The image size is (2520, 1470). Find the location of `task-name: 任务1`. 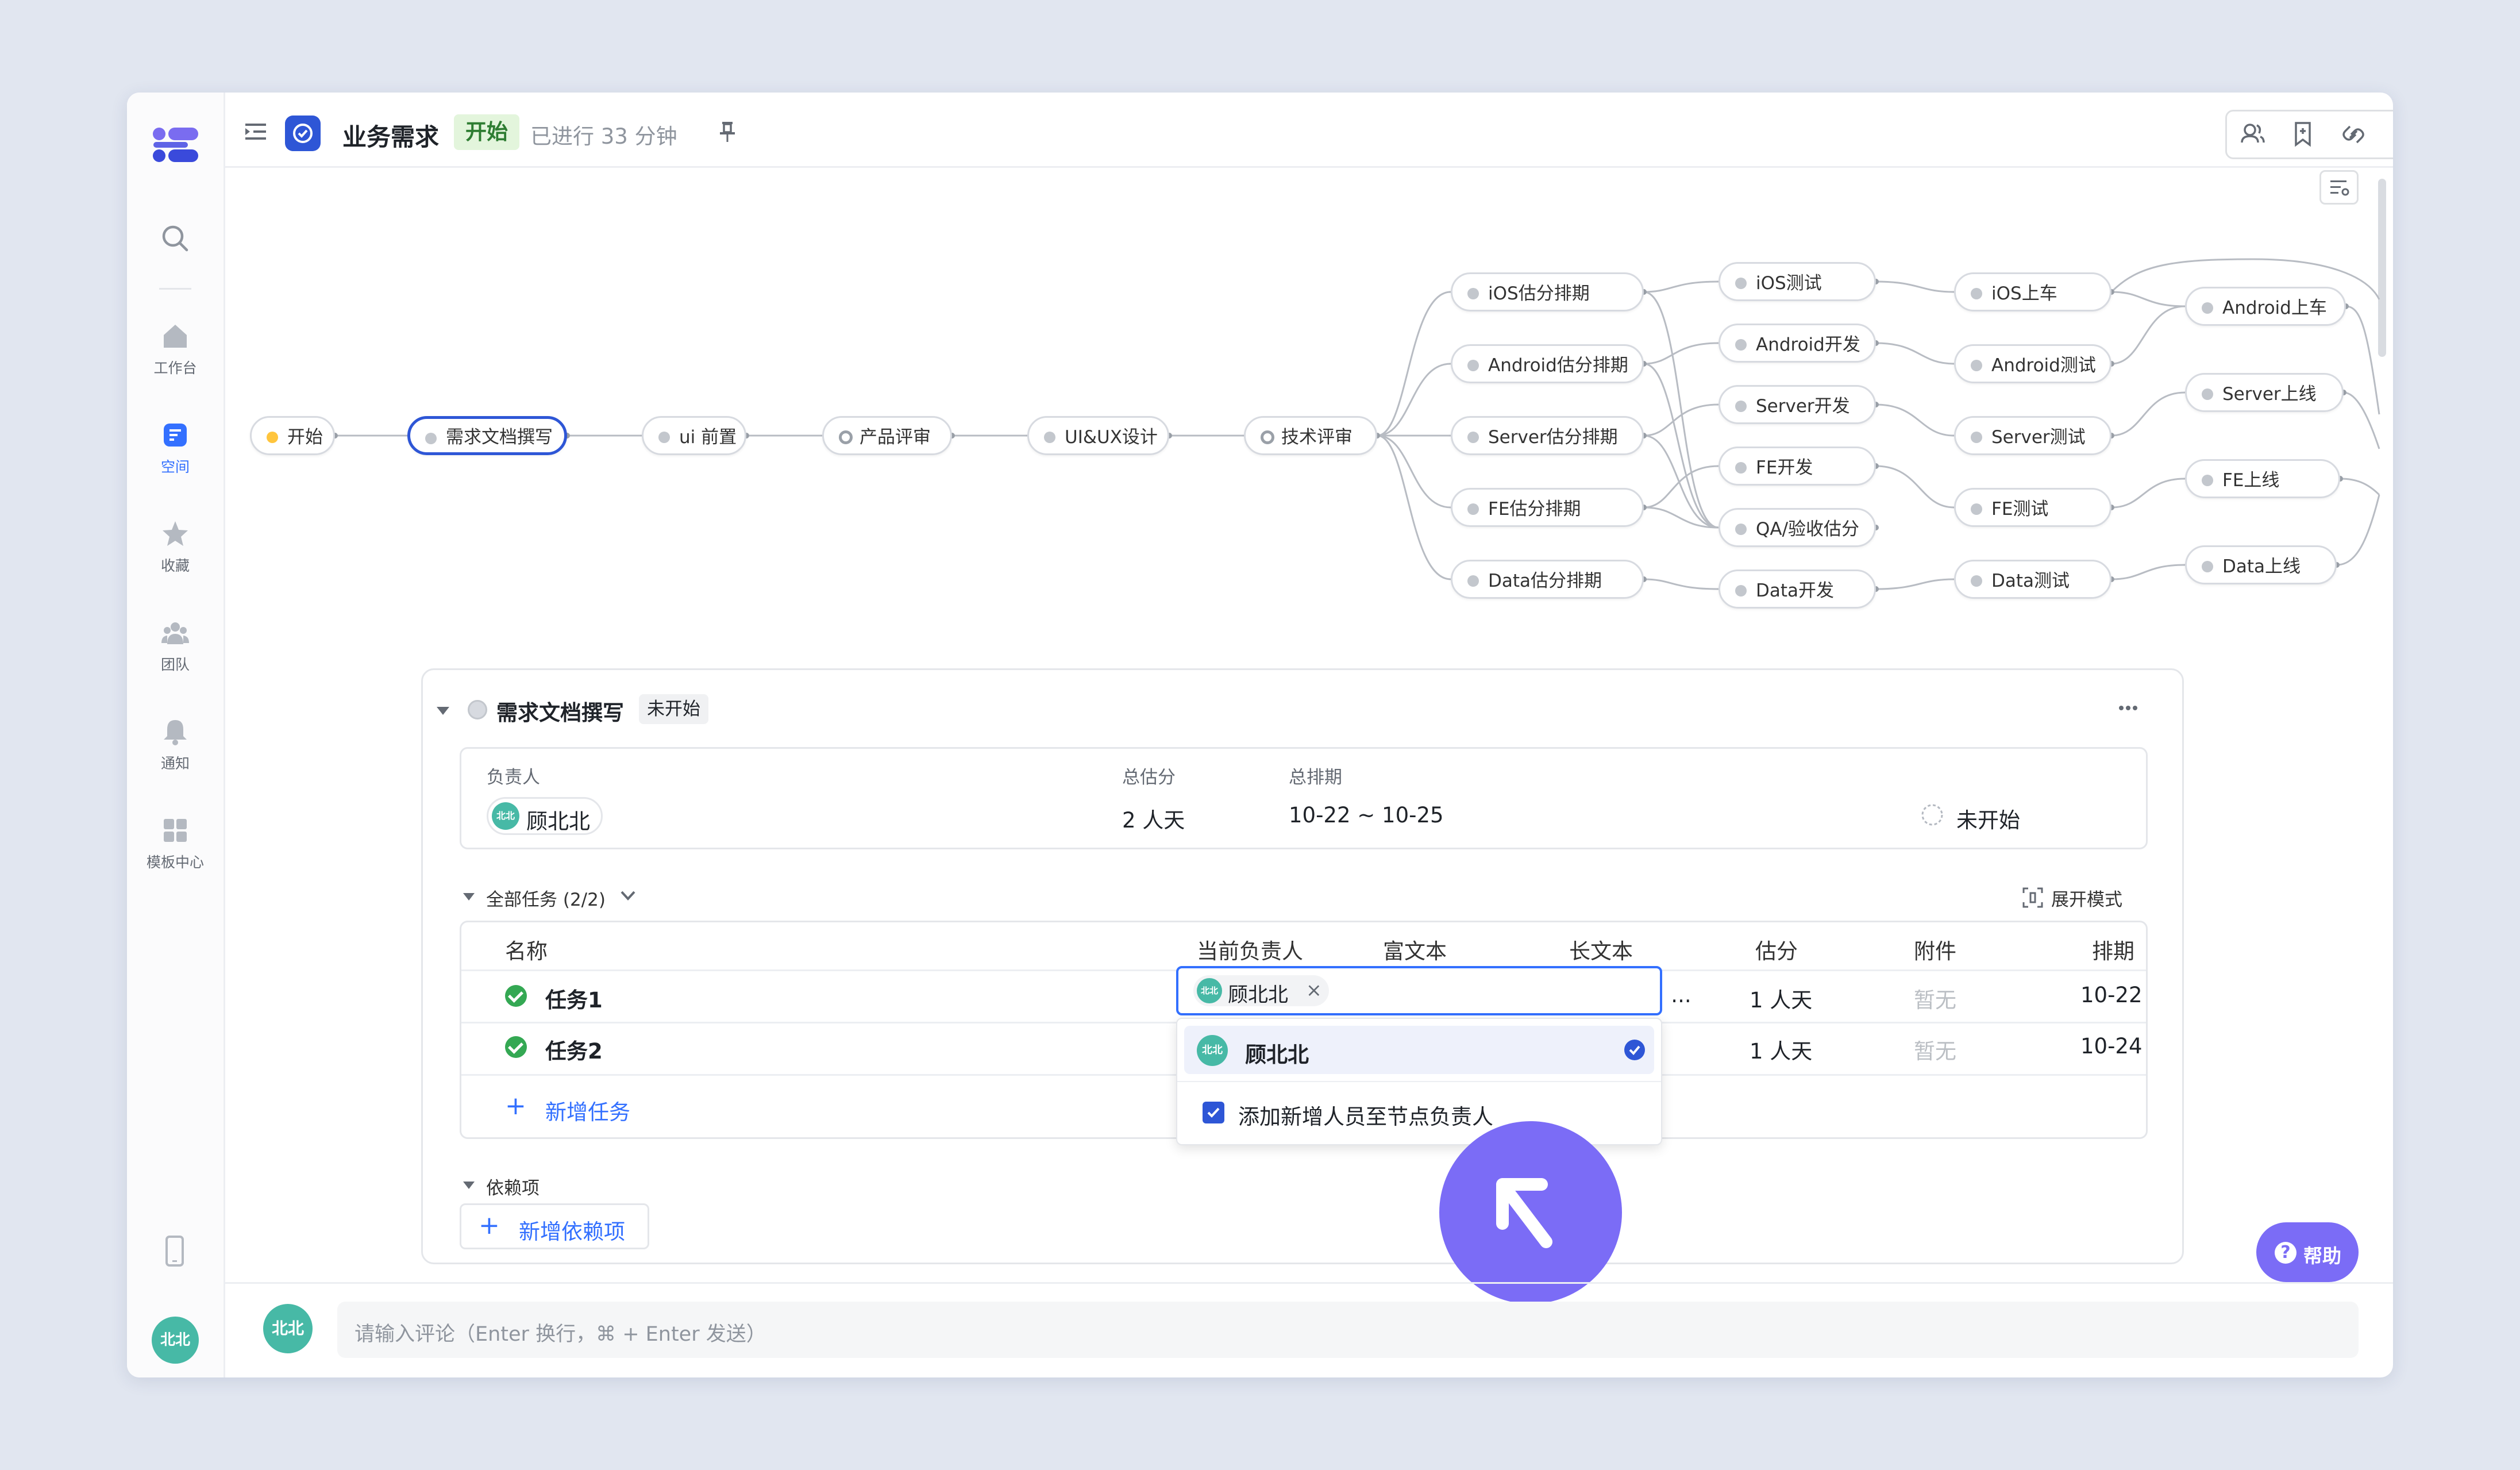

task-name: 任务1 is located at coordinates (574, 1000).